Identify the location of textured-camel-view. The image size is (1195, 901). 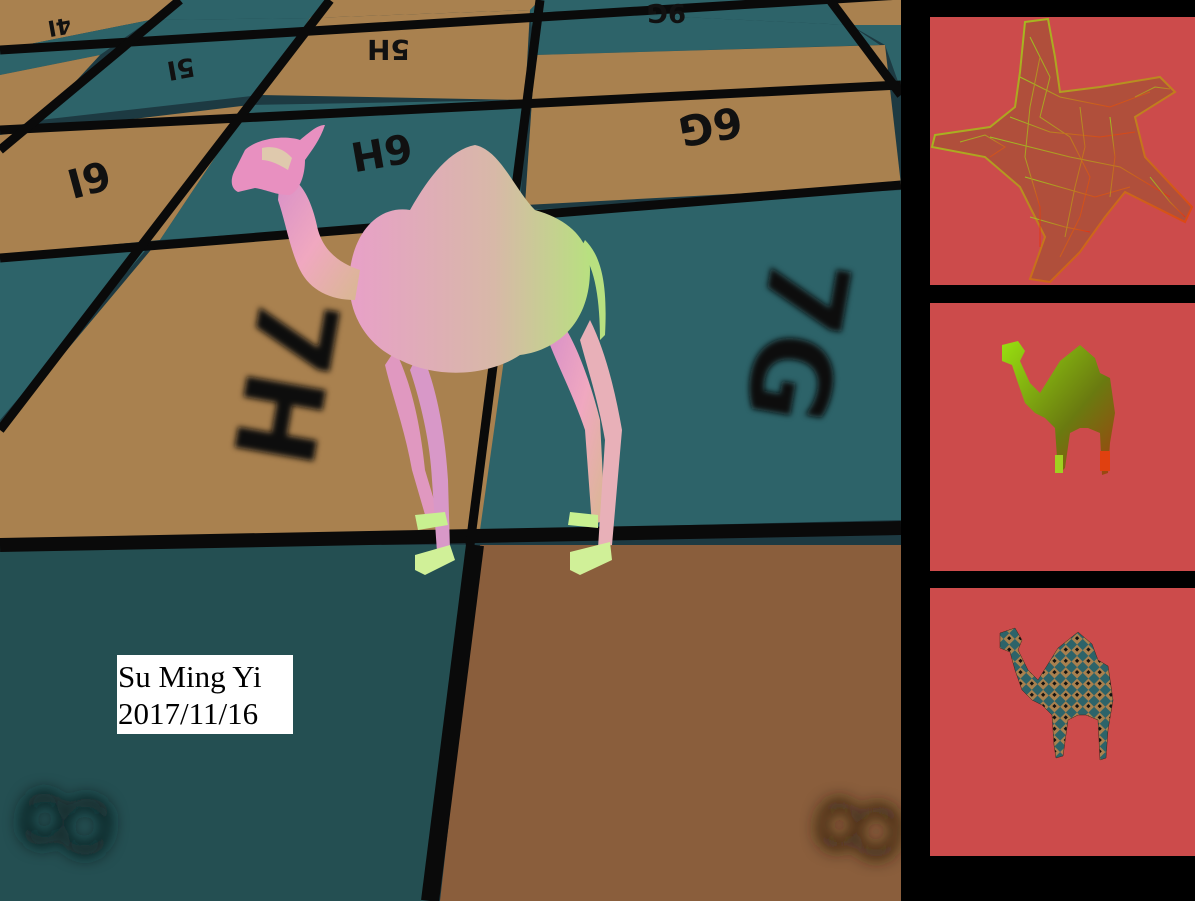
(1056, 694).